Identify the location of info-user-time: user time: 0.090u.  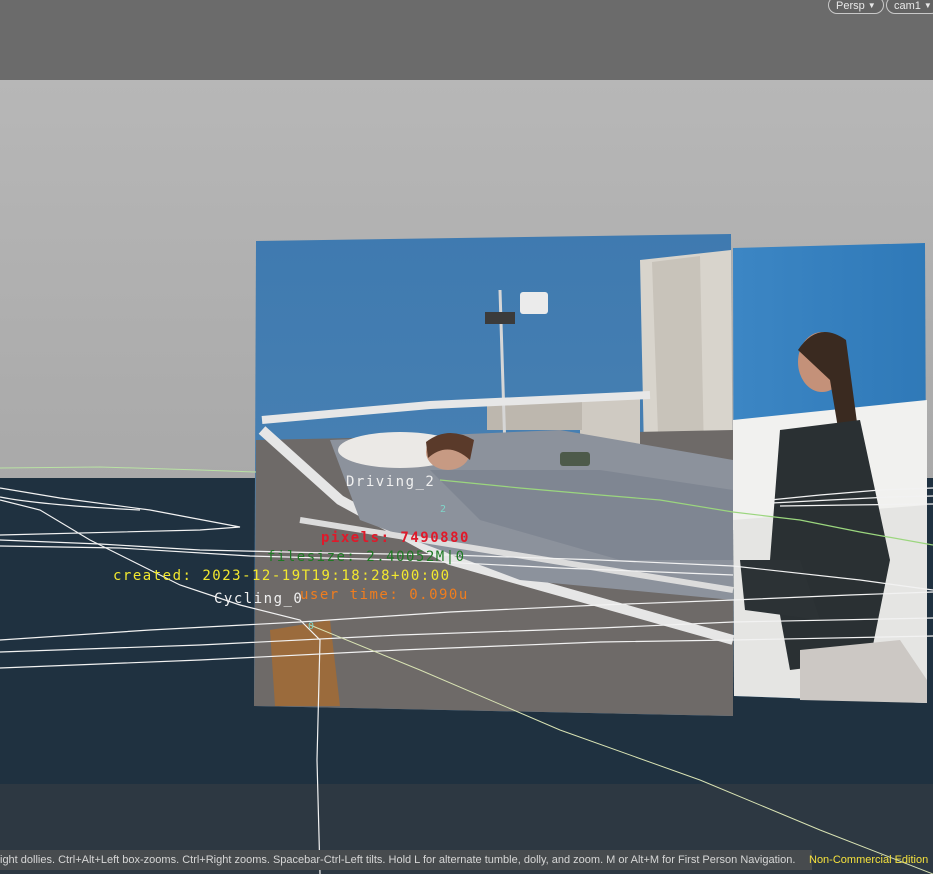
(384, 595).